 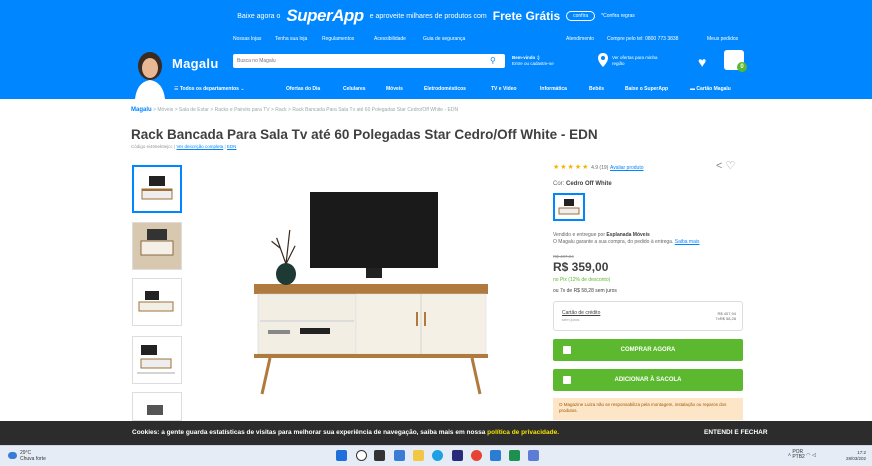 What do you see at coordinates (457, 455) in the screenshot?
I see `store-icon` at bounding box center [457, 455].